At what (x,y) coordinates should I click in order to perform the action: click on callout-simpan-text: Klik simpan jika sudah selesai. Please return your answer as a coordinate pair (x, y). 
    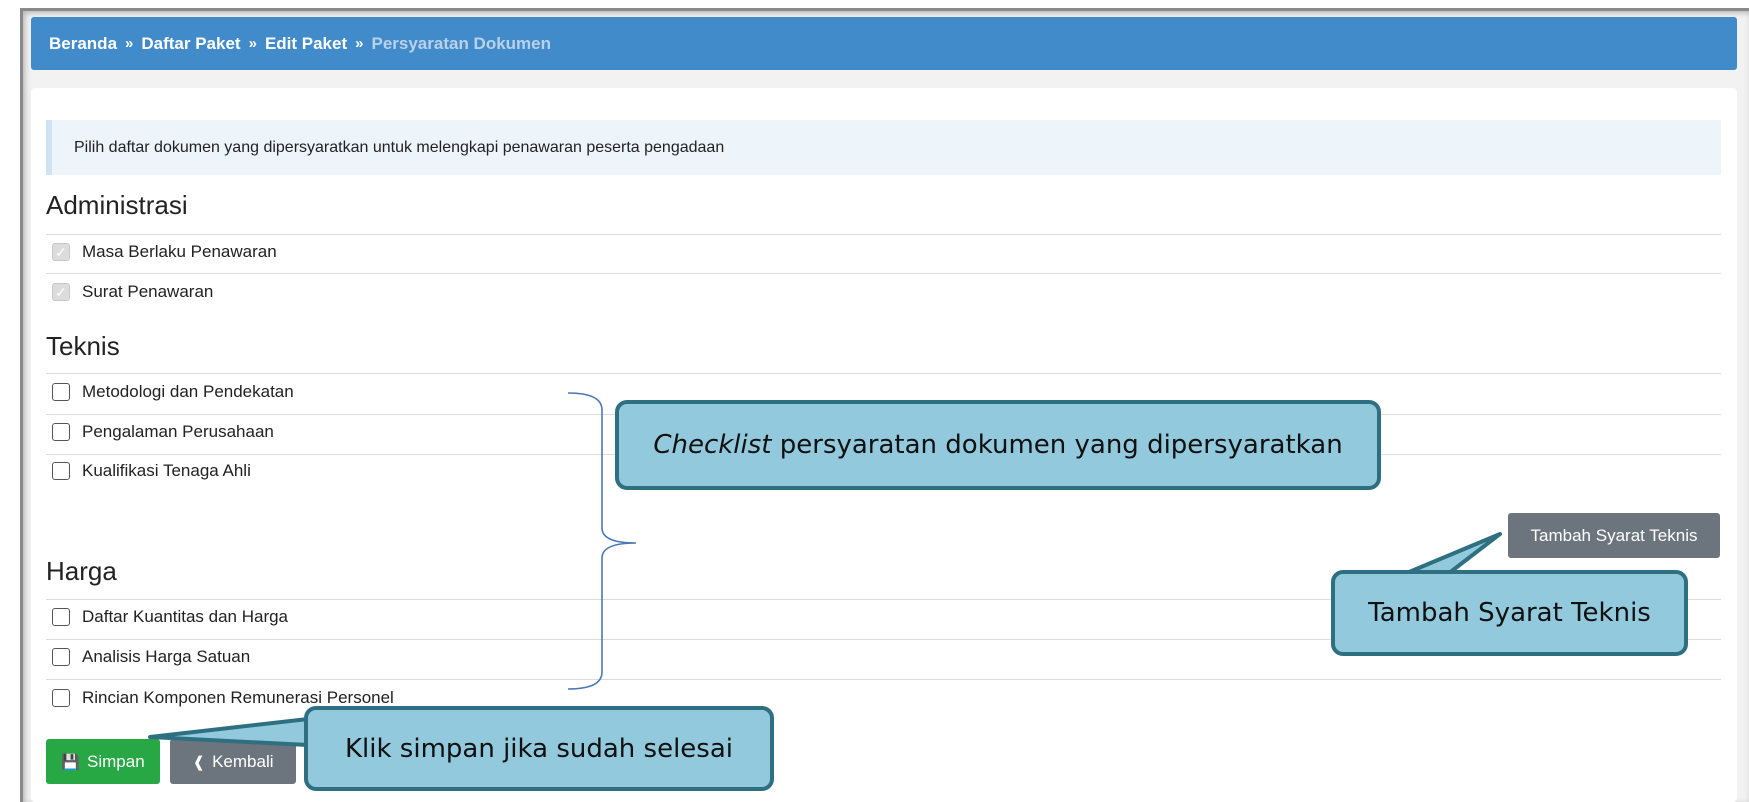
    Looking at the image, I should click on (538, 748).